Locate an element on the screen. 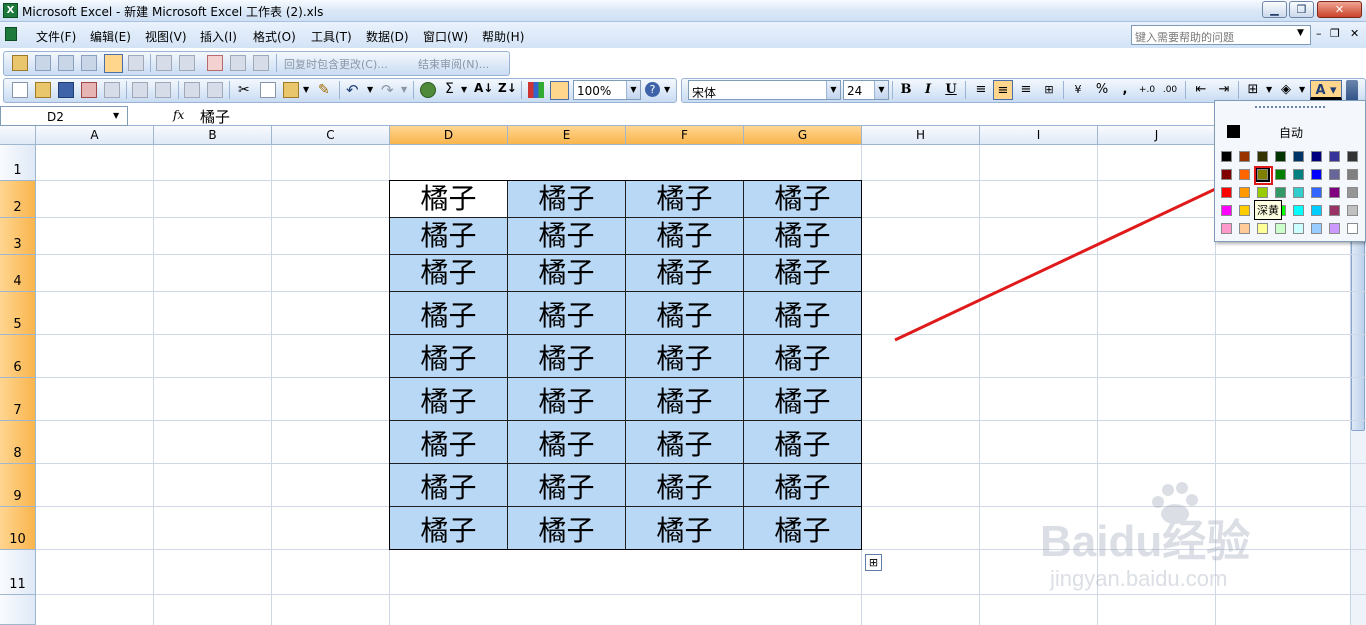 The width and height of the screenshot is (1366, 625). cell-d4: 橘子 is located at coordinates (449, 273).